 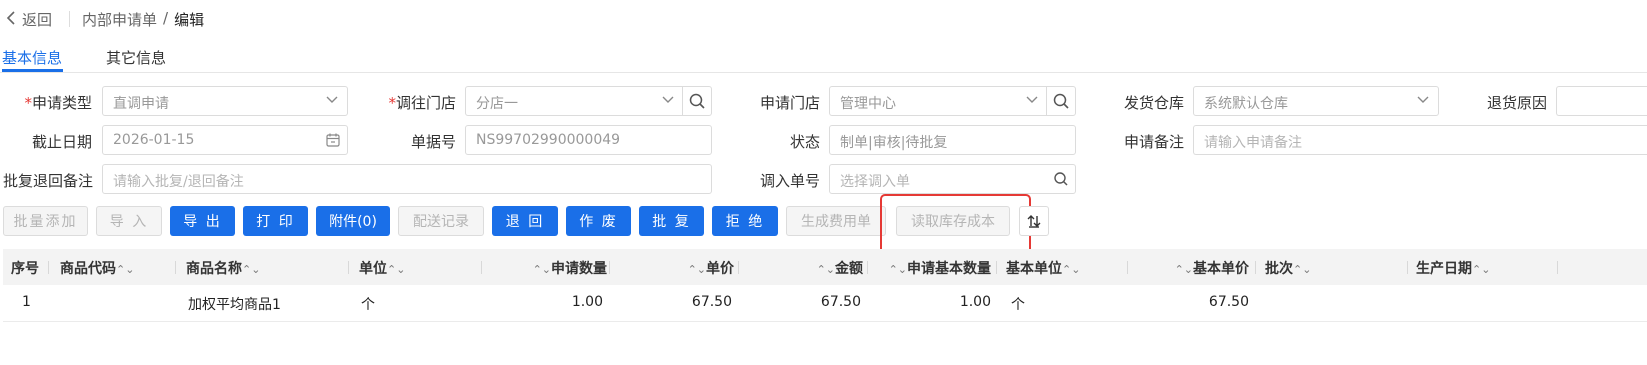 I want to click on breadcrumb-parent: 内部申请单, so click(x=119, y=19).